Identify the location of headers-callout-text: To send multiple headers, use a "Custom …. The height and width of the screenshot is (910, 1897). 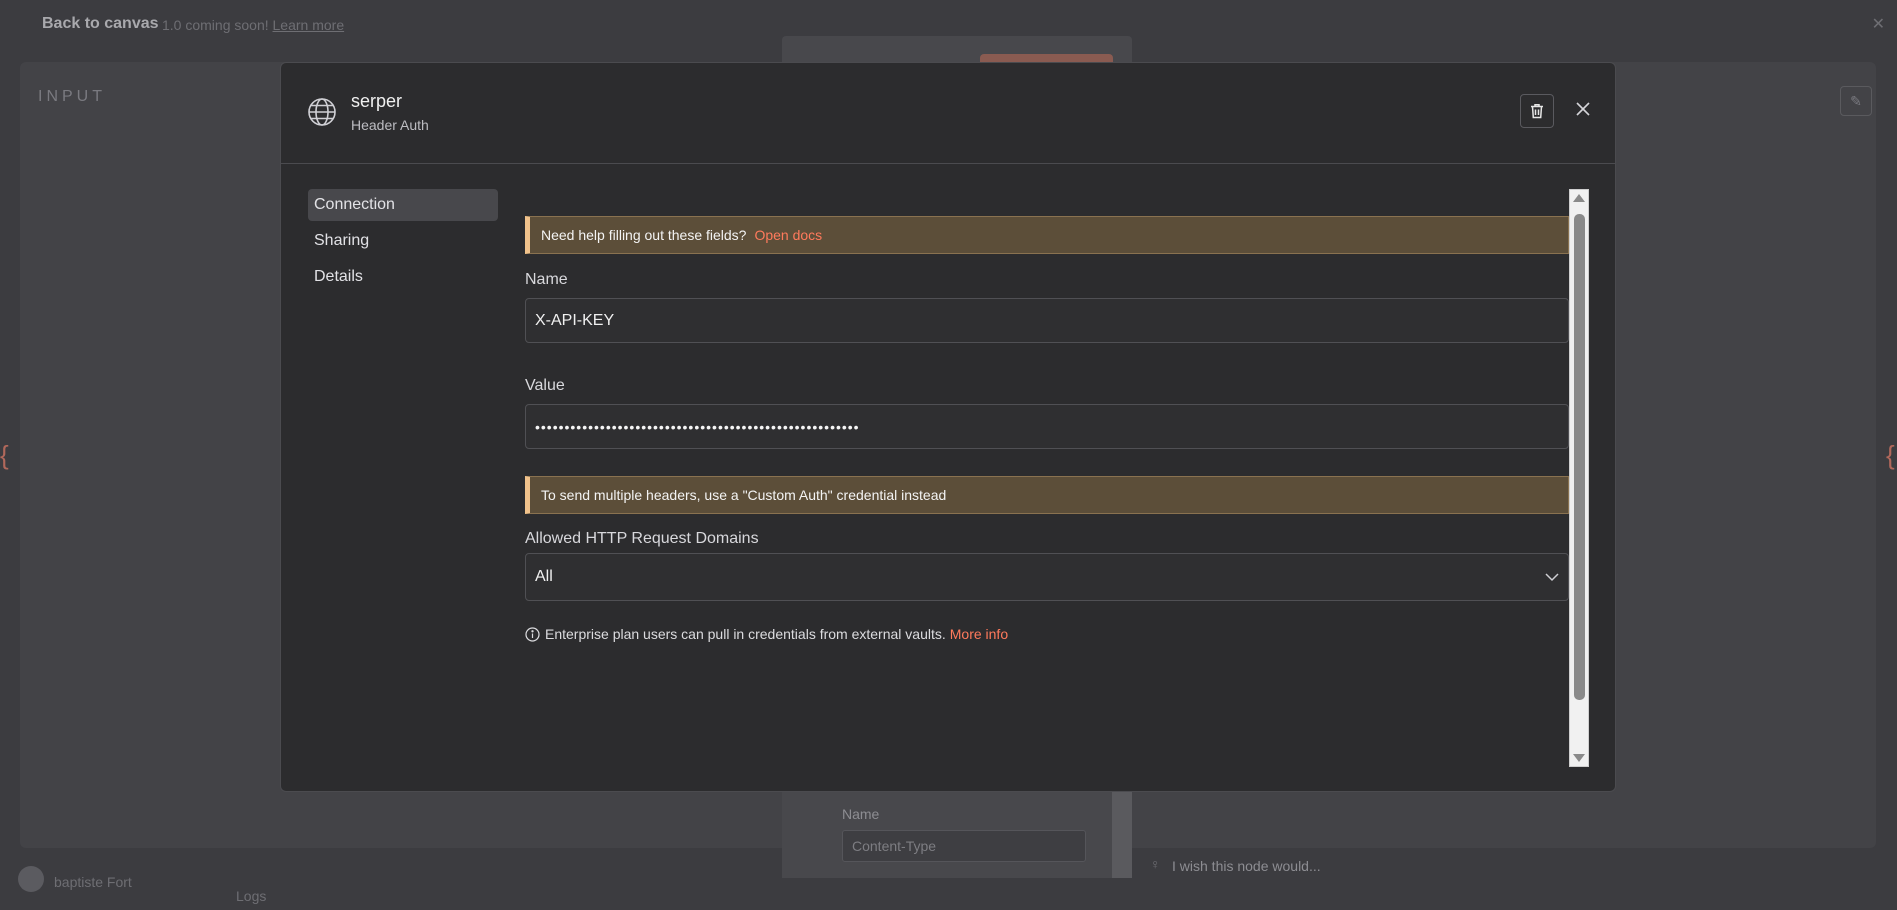
(744, 495).